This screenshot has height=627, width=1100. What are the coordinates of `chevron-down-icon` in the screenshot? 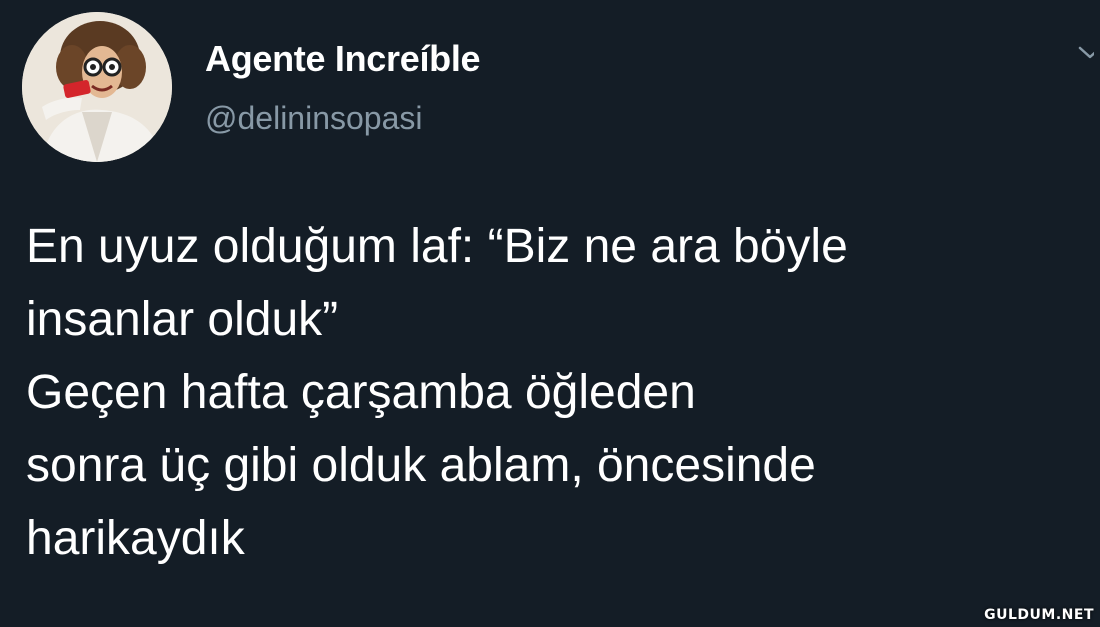 It's located at (1085, 52).